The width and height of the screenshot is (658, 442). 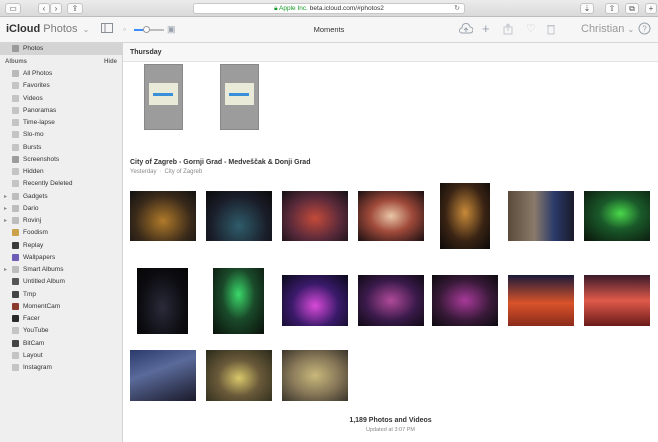 I want to click on sidebar-item-wallpapers: Wallpapers, so click(x=61, y=258).